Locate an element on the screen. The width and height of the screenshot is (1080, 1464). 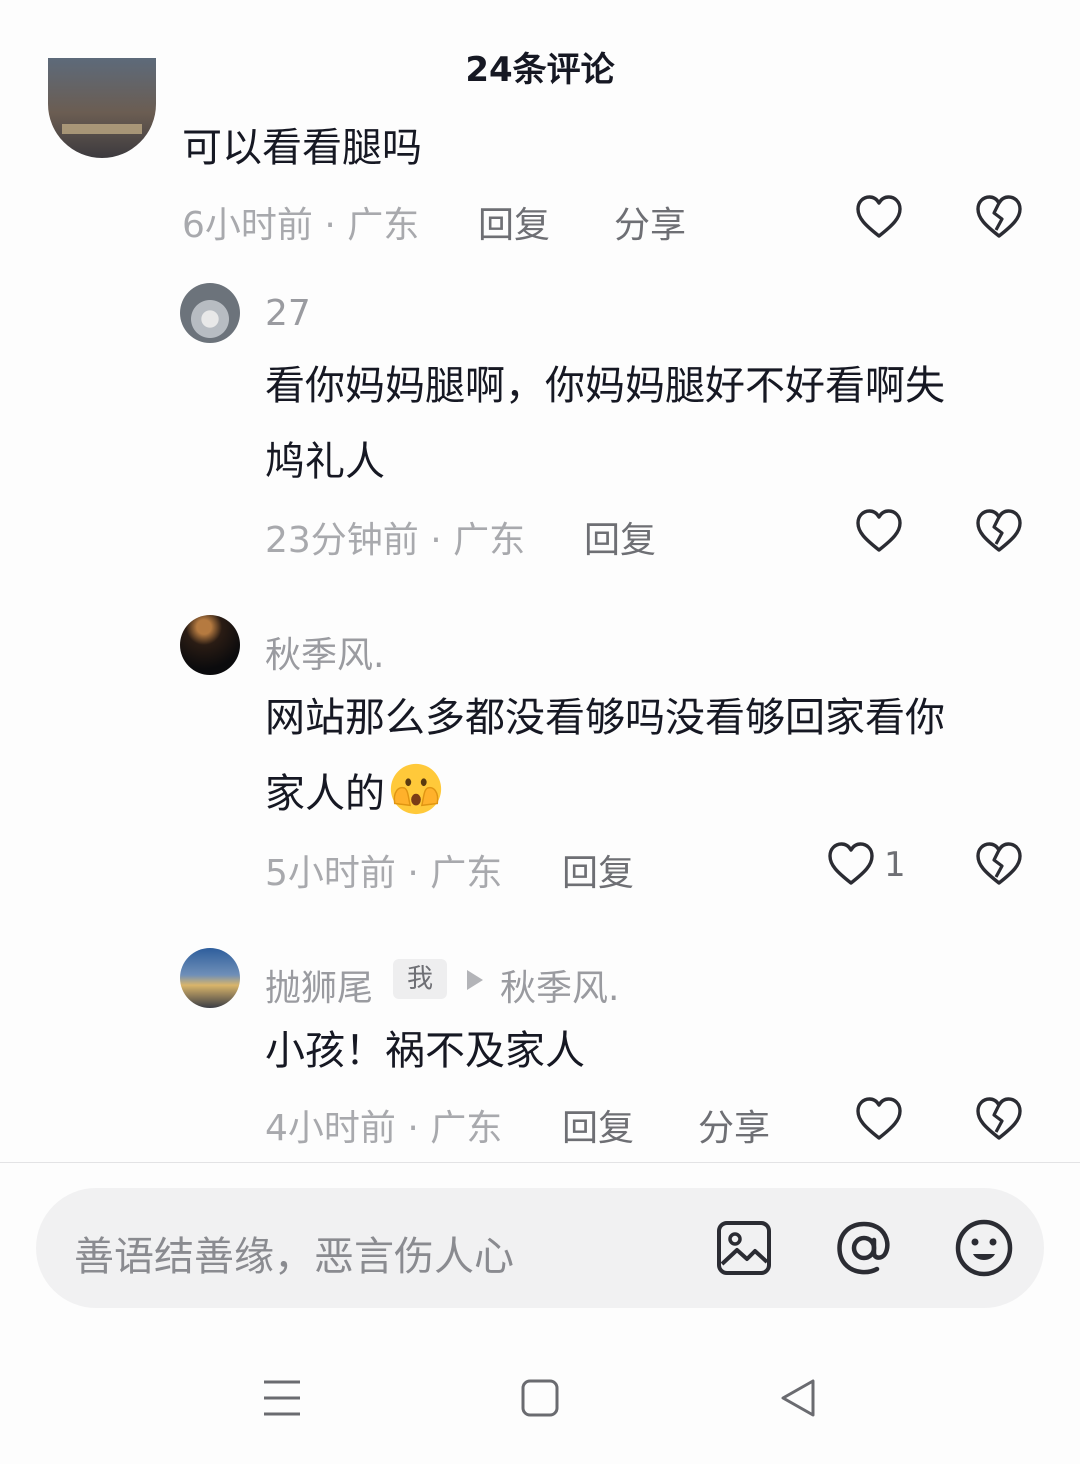
comment-meta: 4小时前 · 广东 is located at coordinates (384, 1128).